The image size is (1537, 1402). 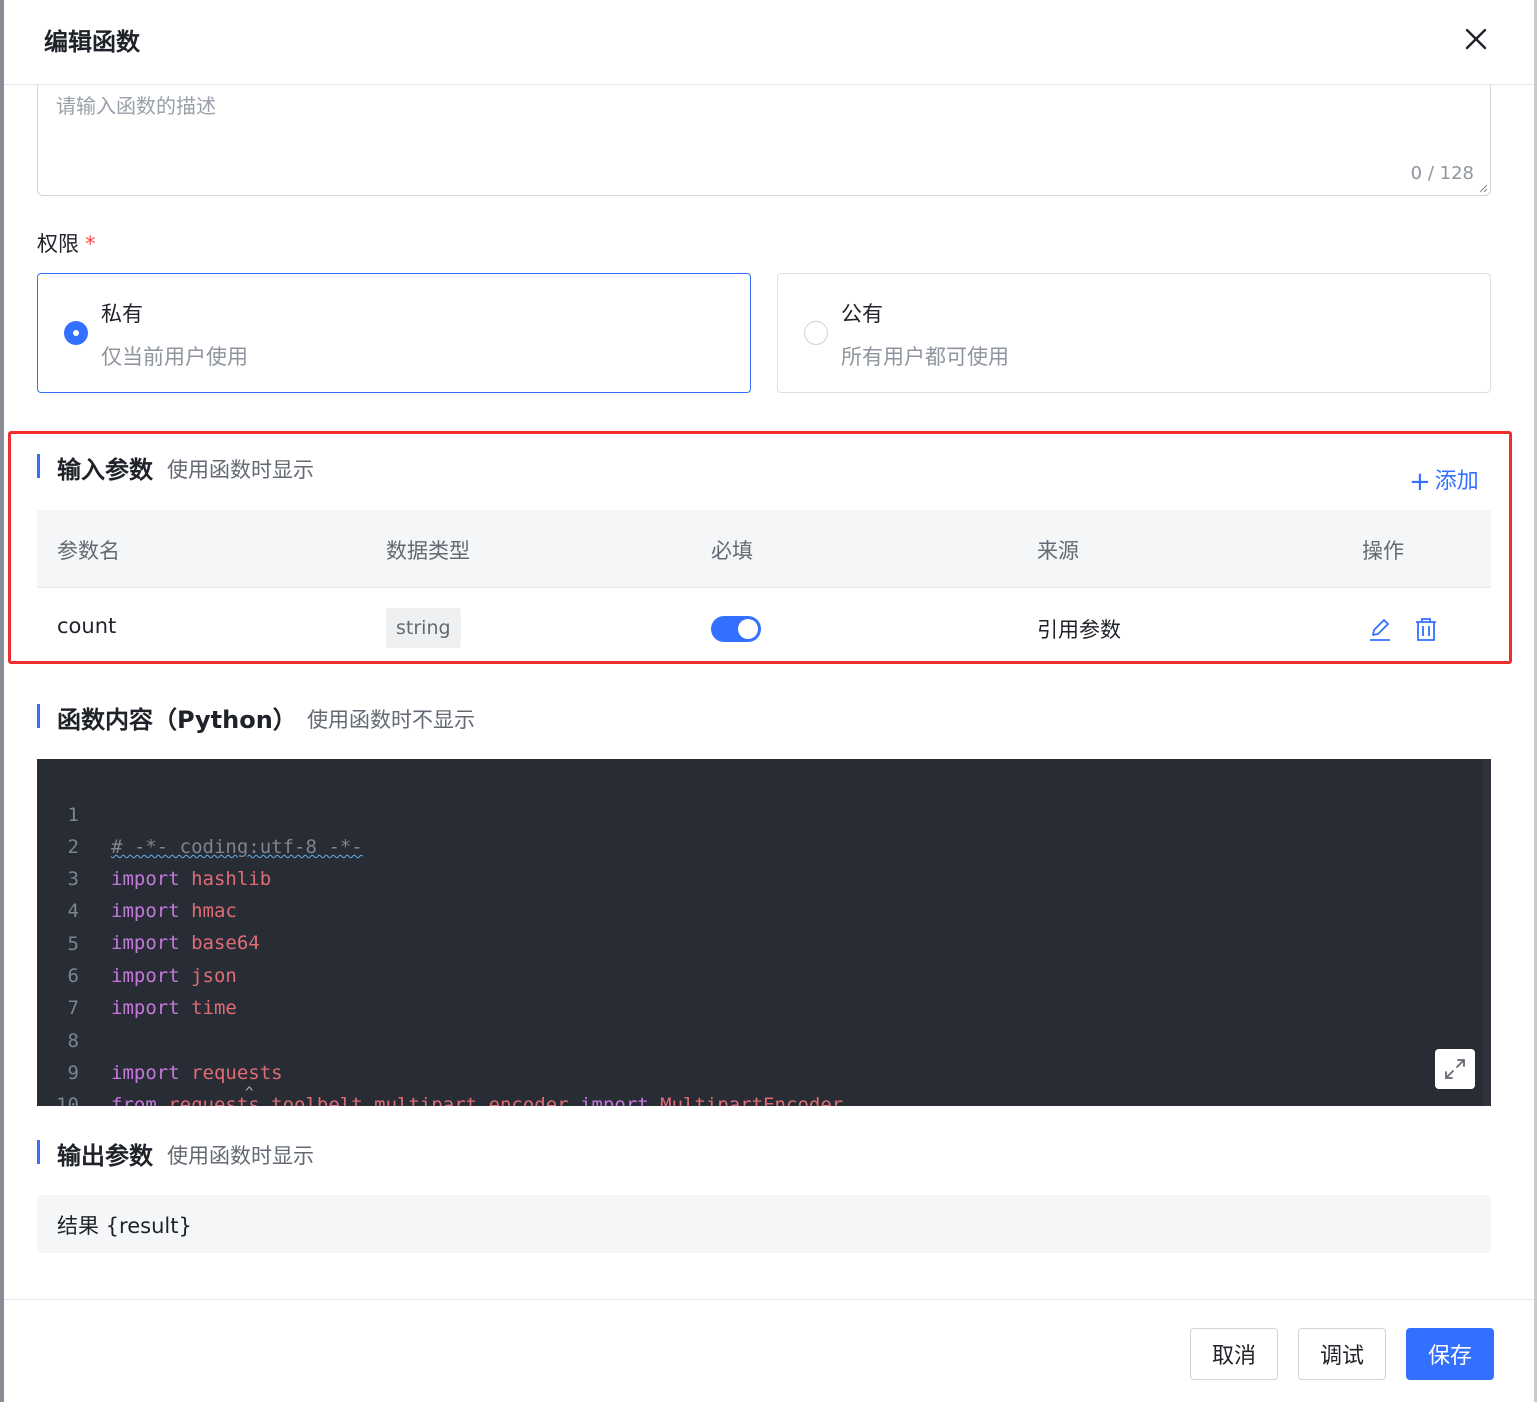 I want to click on radio-unchecked-icon, so click(x=816, y=333).